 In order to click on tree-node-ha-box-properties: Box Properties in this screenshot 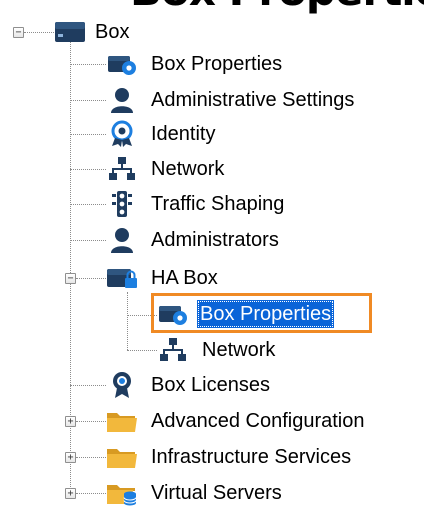, I will do `click(246, 314)`.